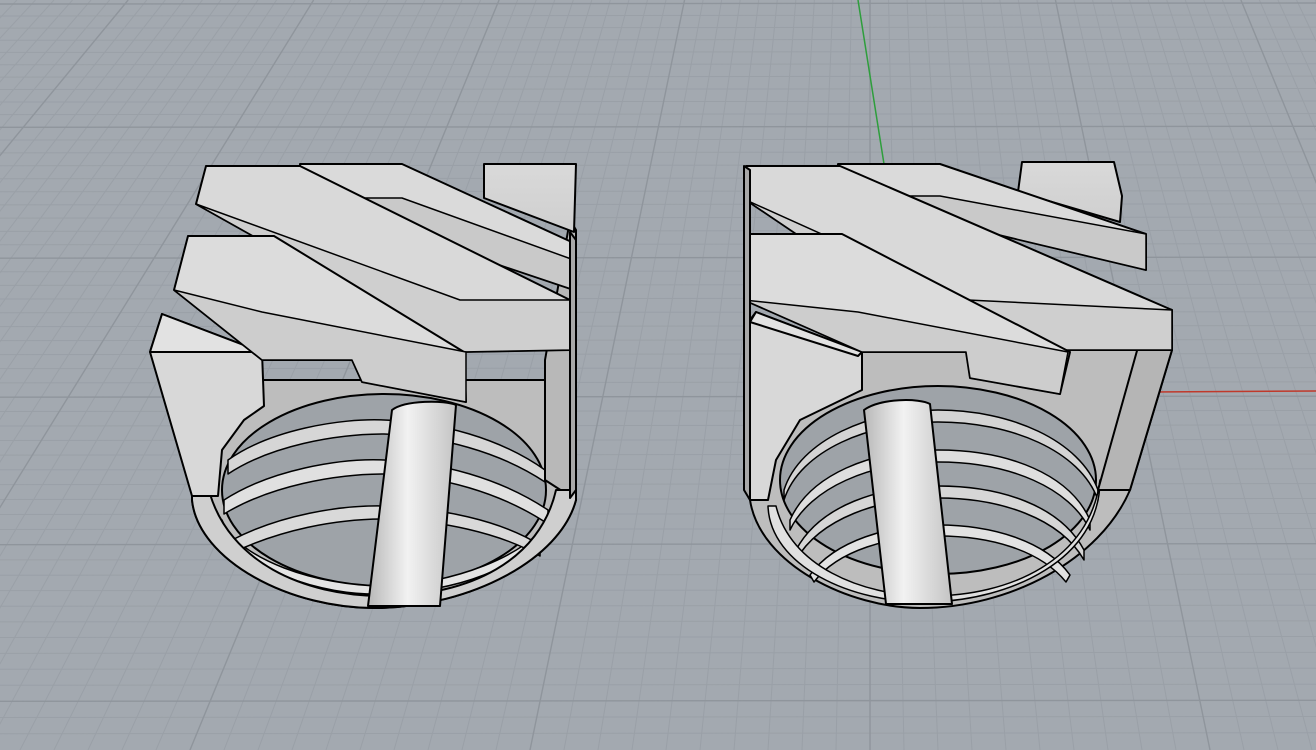  What do you see at coordinates (747, 333) in the screenshot?
I see `right-fin-stack-edge` at bounding box center [747, 333].